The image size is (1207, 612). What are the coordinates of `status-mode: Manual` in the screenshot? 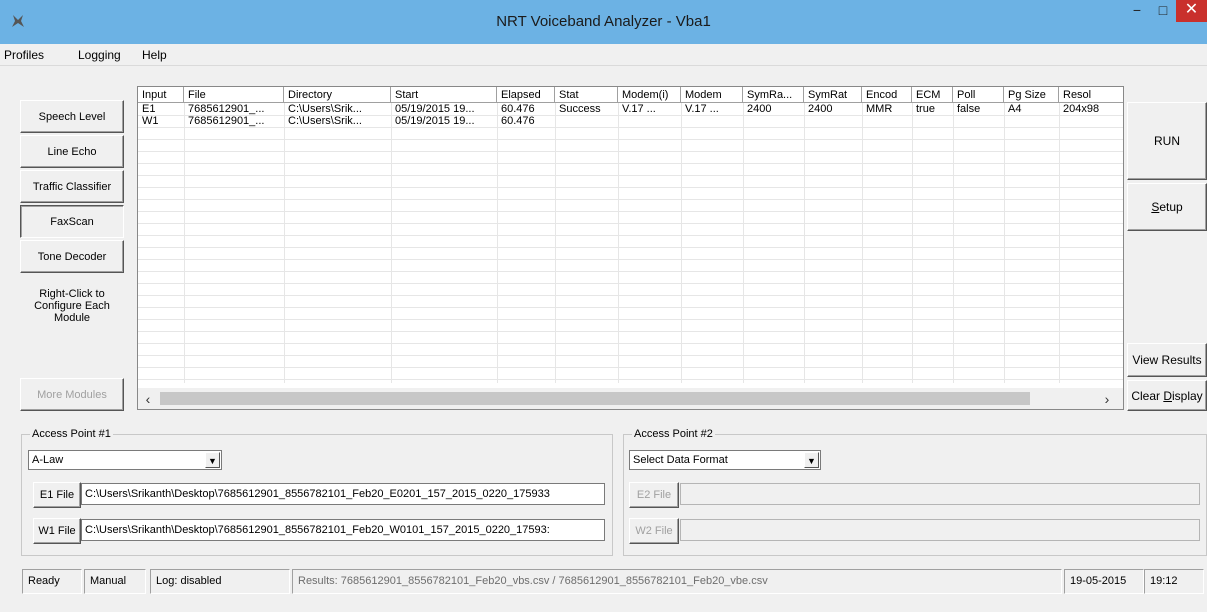 It's located at (115, 581).